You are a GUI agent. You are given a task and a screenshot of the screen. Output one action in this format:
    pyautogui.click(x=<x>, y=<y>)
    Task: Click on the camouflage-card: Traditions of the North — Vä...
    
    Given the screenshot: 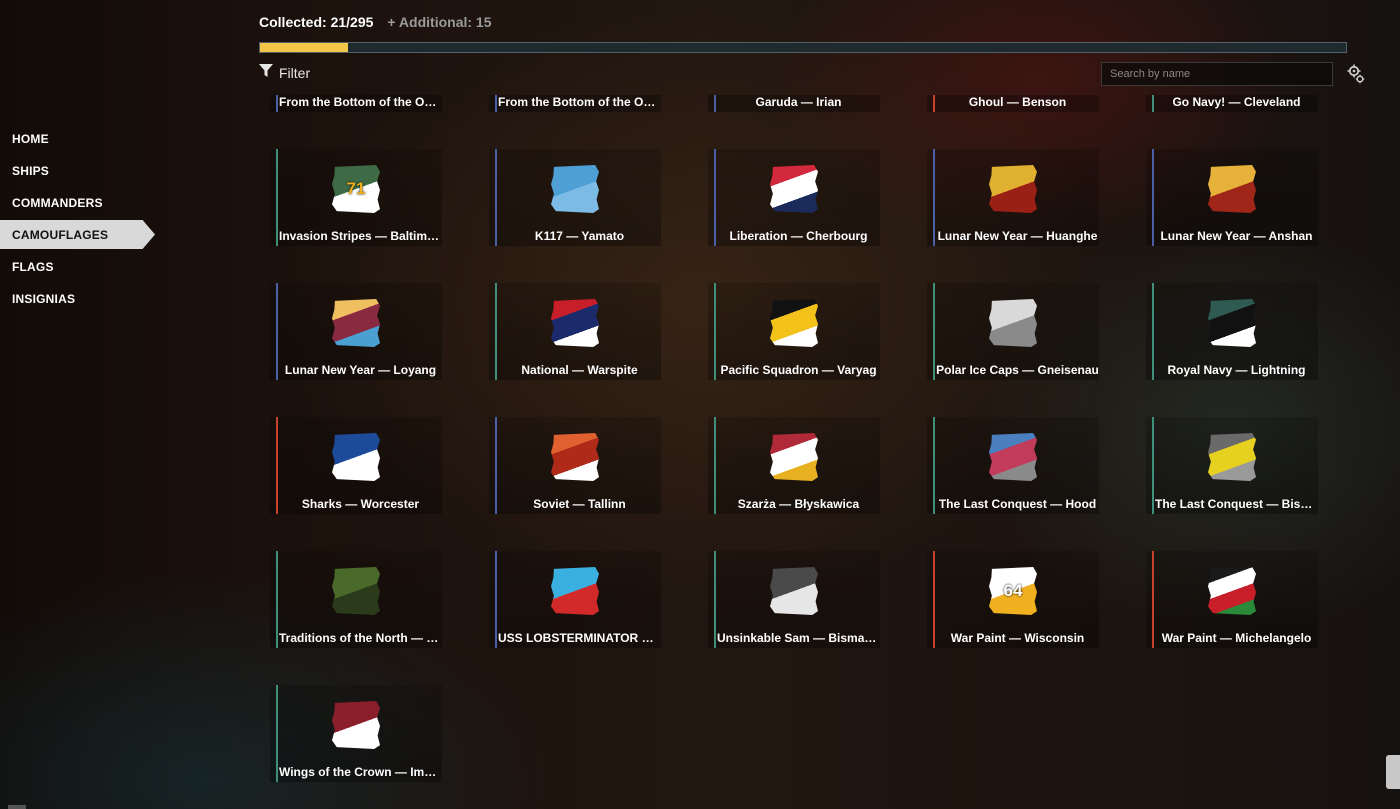 What is the action you would take?
    pyautogui.click(x=356, y=599)
    